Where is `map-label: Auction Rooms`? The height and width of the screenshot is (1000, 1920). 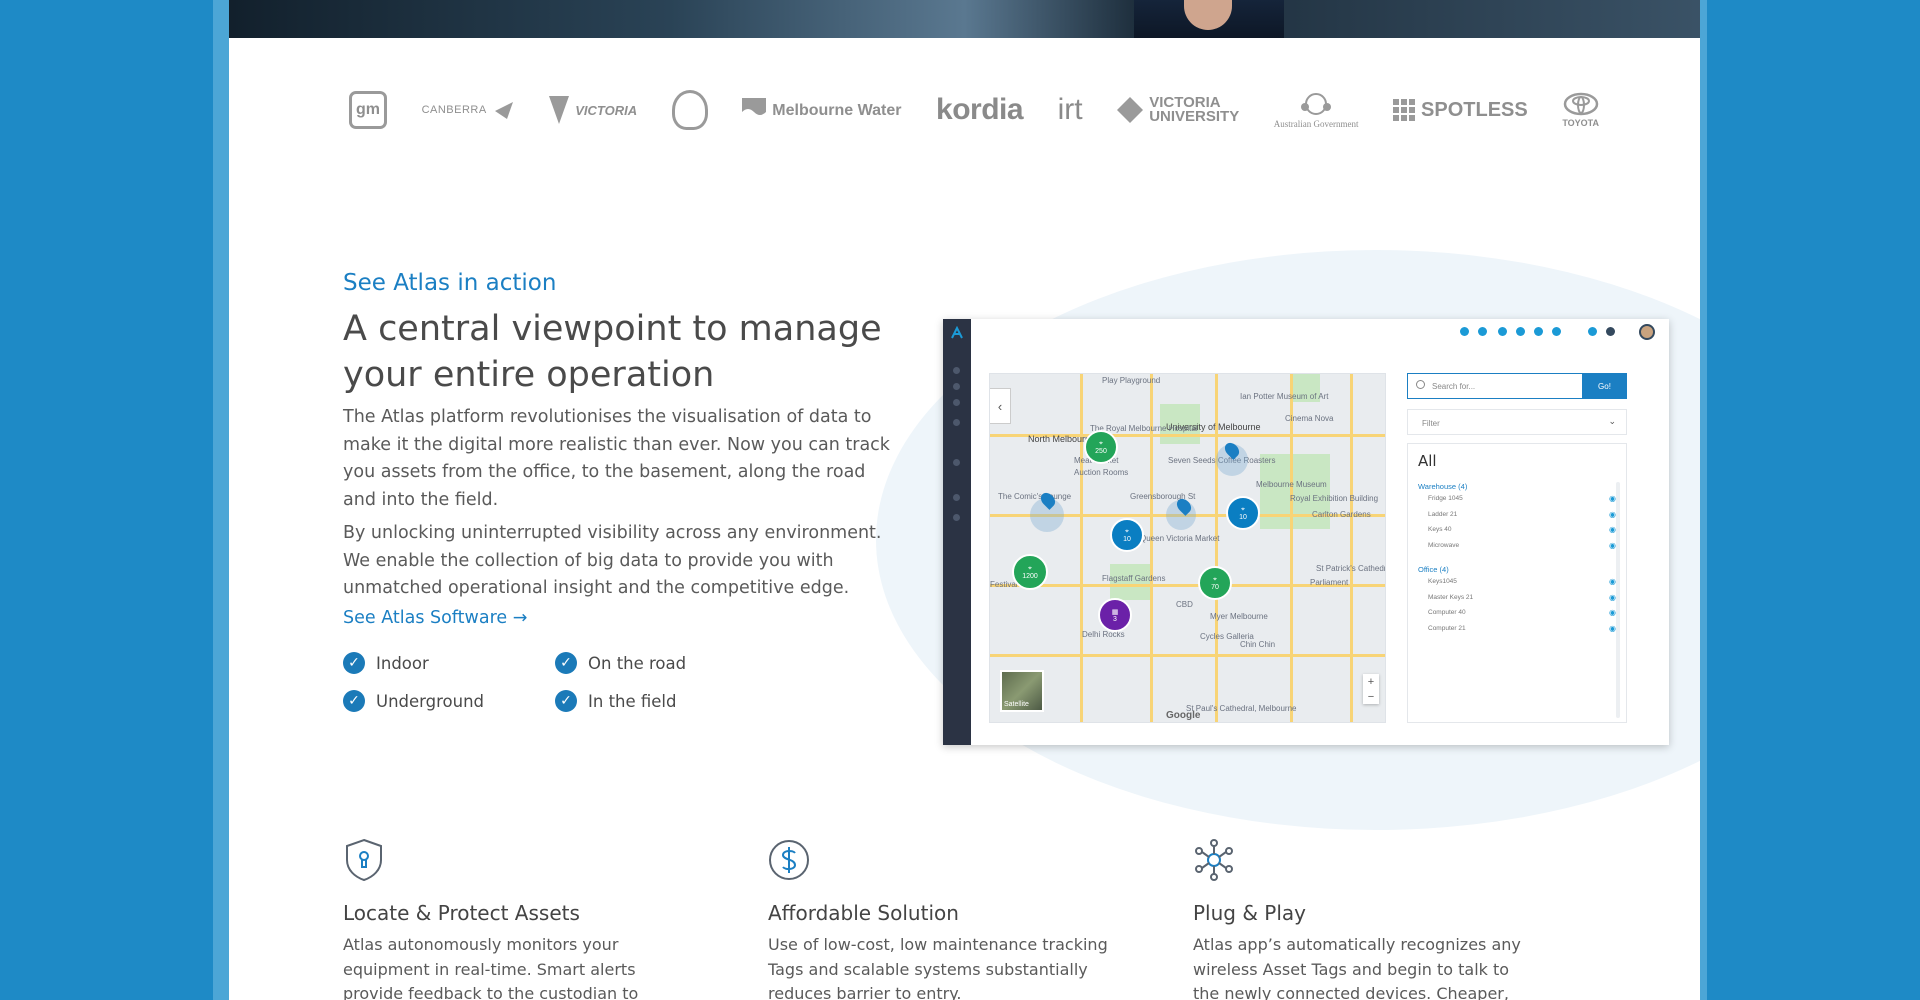 map-label: Auction Rooms is located at coordinates (1101, 472).